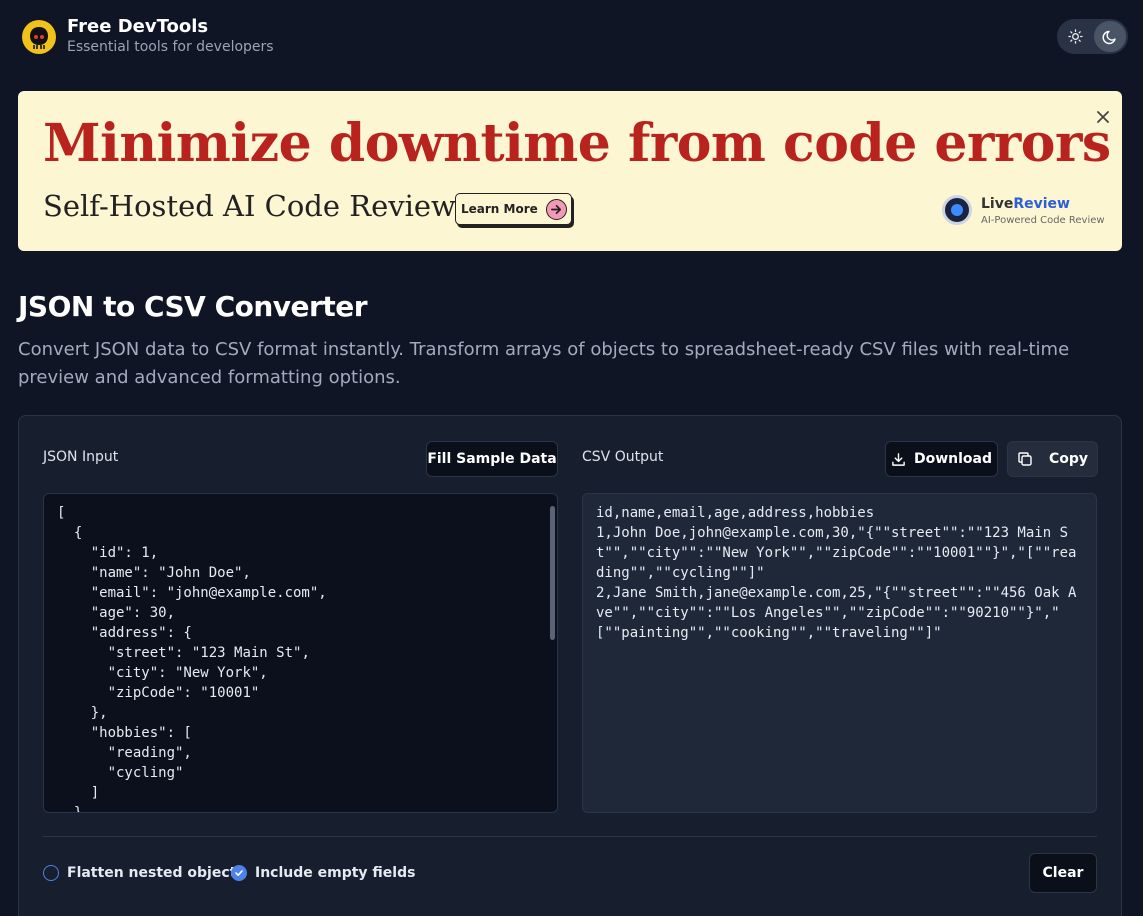 This screenshot has height=916, width=1143. I want to click on ad-subheadline: Self-Hosted AI Code Reviewer, so click(265, 206).